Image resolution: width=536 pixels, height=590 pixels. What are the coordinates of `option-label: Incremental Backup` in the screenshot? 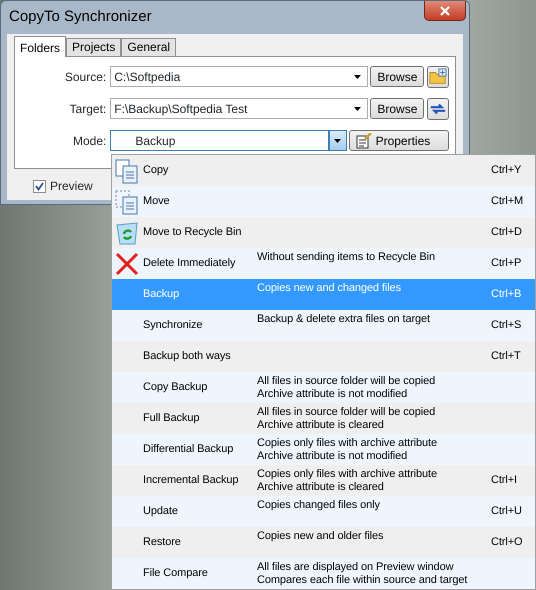 It's located at (191, 480).